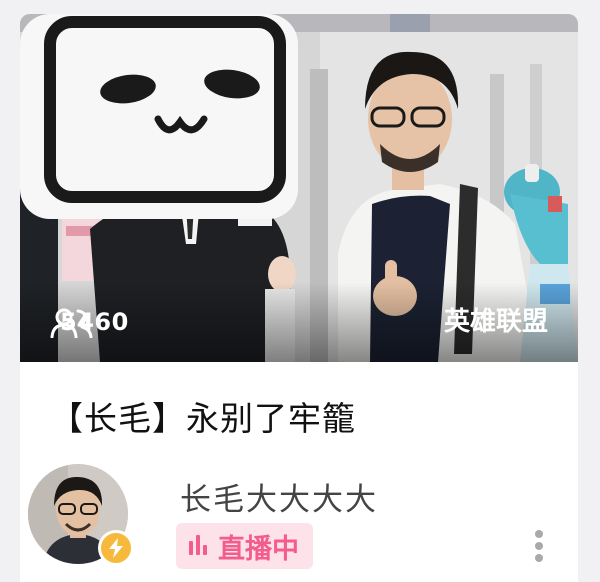  Describe the element at coordinates (496, 319) in the screenshot. I see `game-category-label: 英雄联盟` at that location.